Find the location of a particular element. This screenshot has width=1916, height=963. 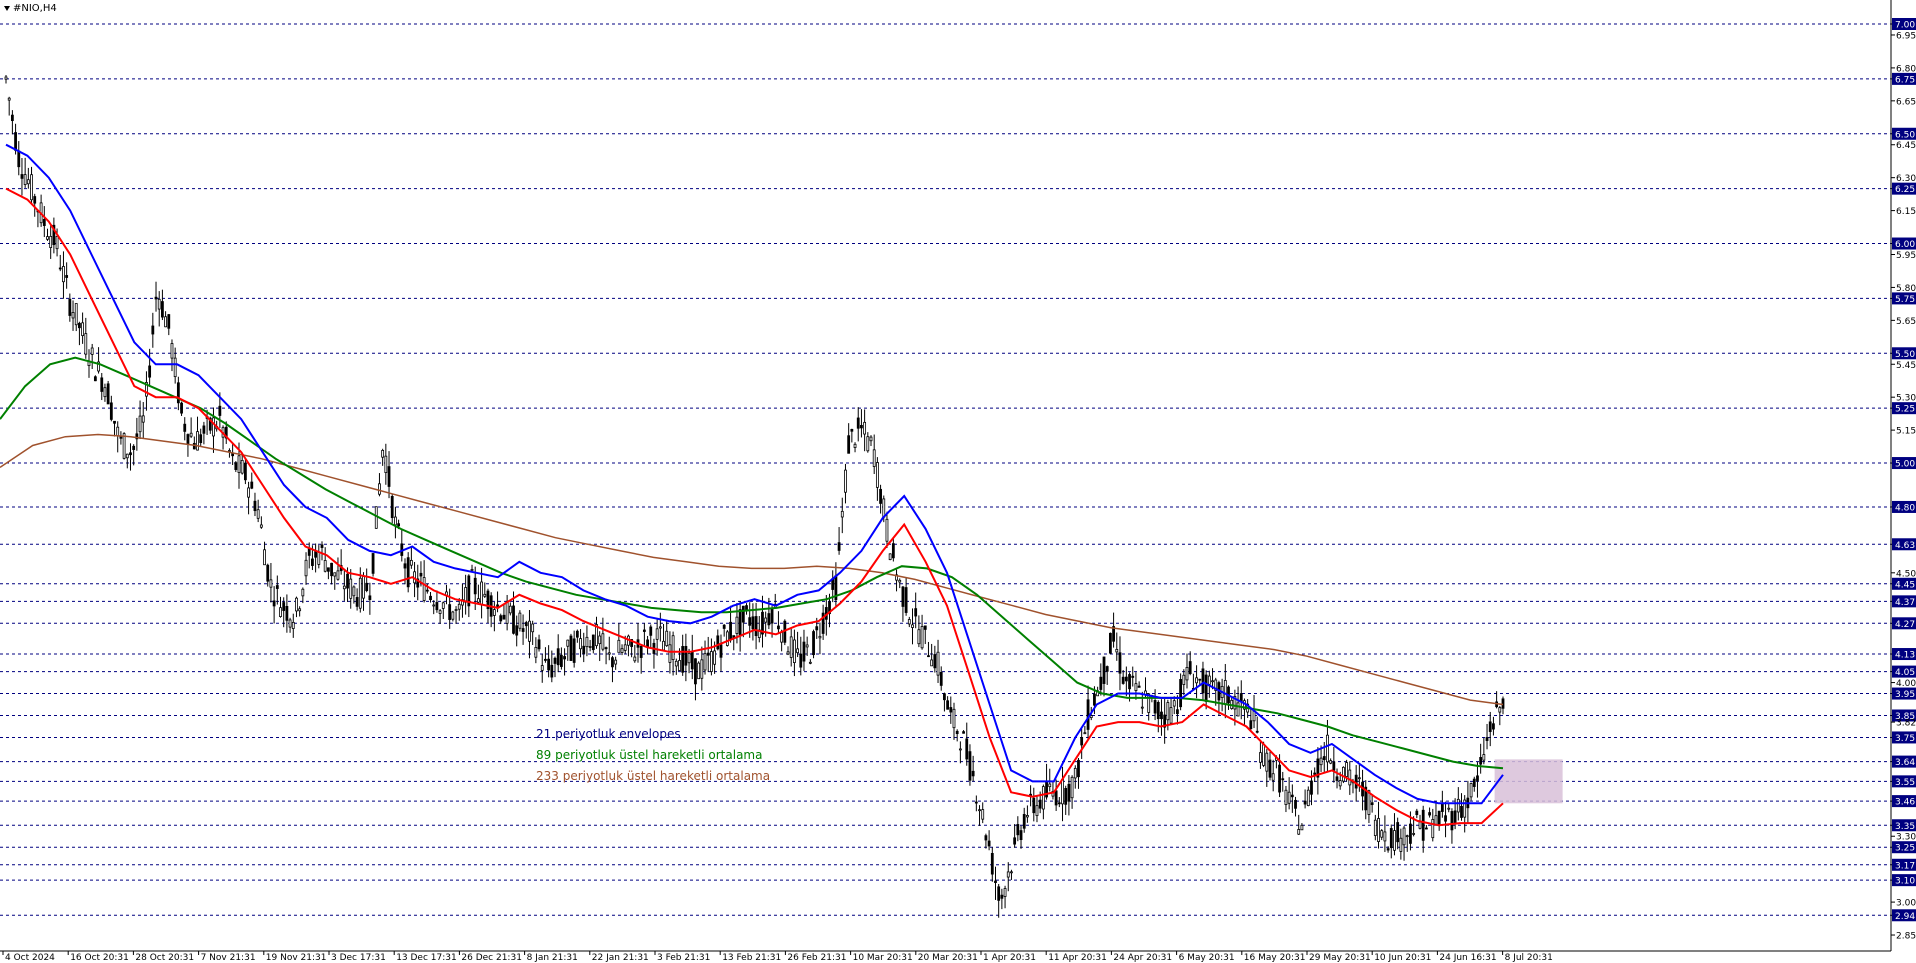

price-tick-label: 5.65 is located at coordinates (1906, 322).